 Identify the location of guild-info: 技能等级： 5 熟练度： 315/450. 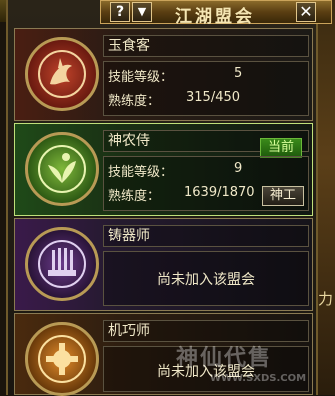
(206, 88).